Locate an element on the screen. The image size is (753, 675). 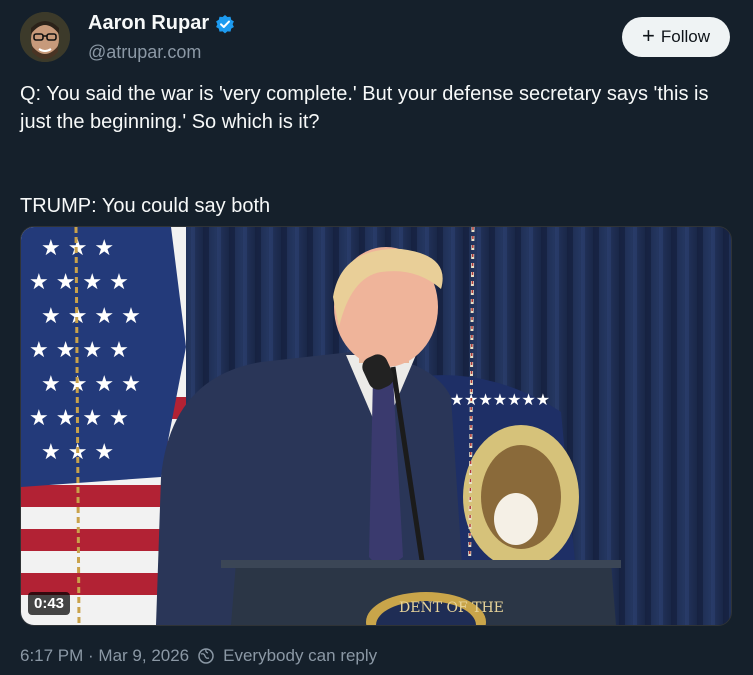
avatar is located at coordinates (45, 37).